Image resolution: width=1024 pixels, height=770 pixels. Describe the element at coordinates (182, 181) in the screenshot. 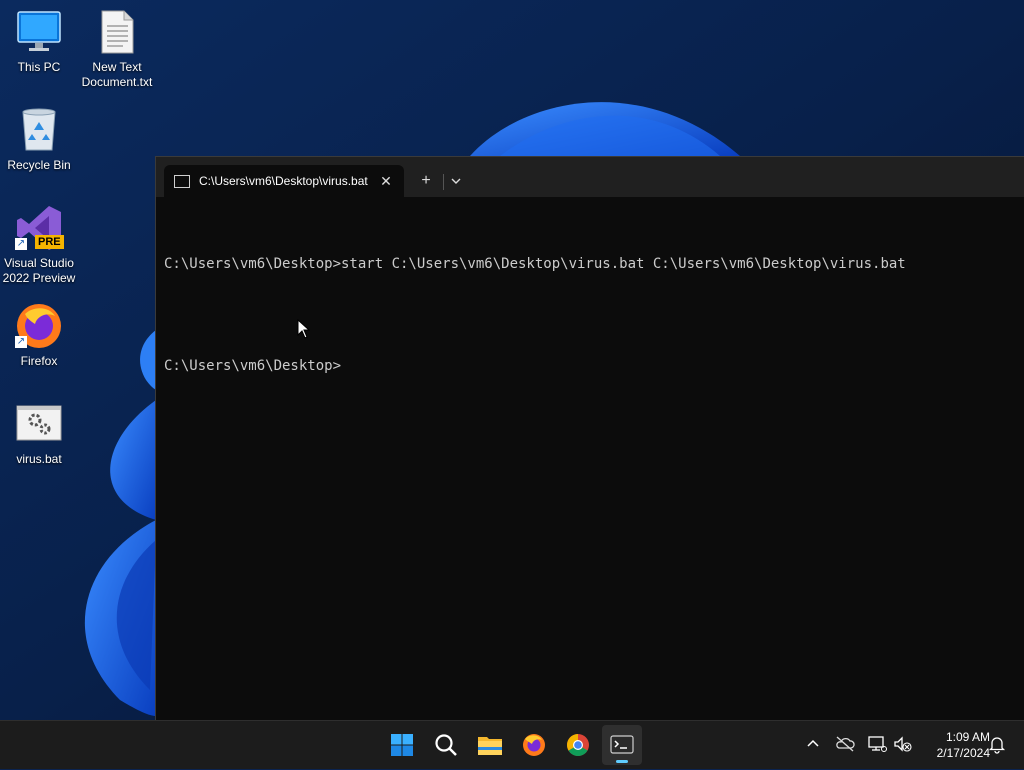

I see `command-prompt-icon` at that location.